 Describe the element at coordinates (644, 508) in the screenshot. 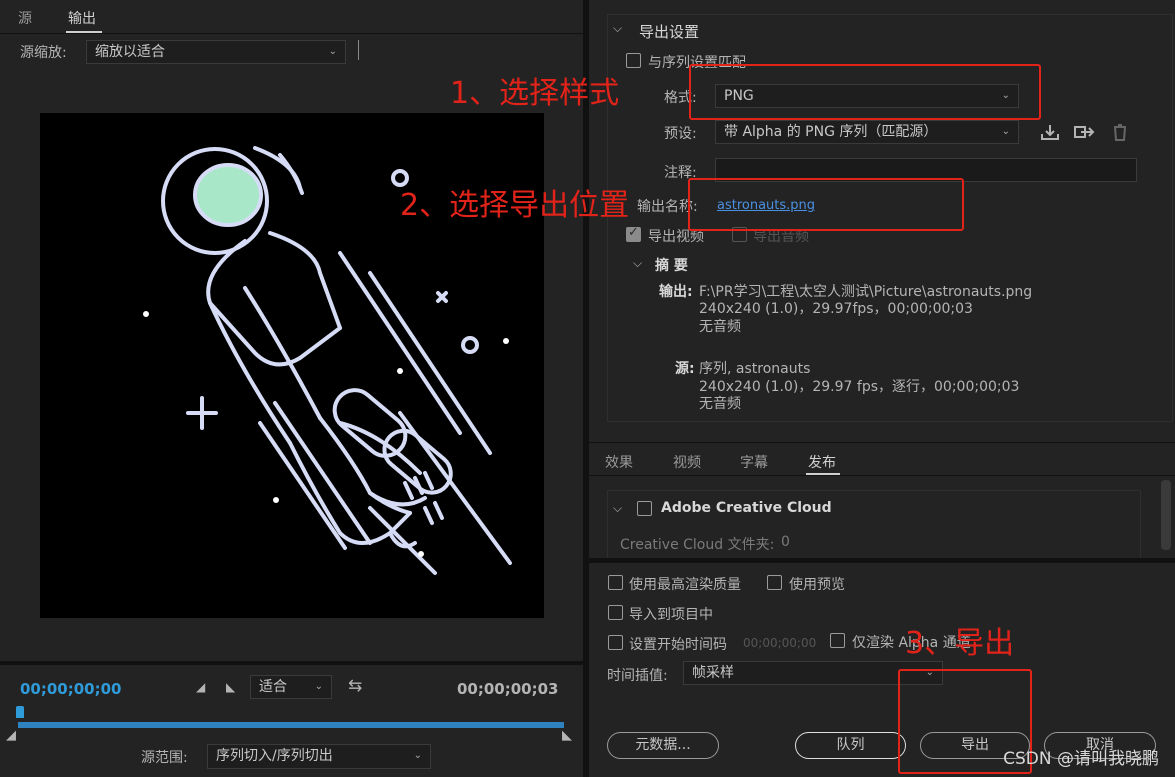

I see `creative-cloud-checkbox` at that location.